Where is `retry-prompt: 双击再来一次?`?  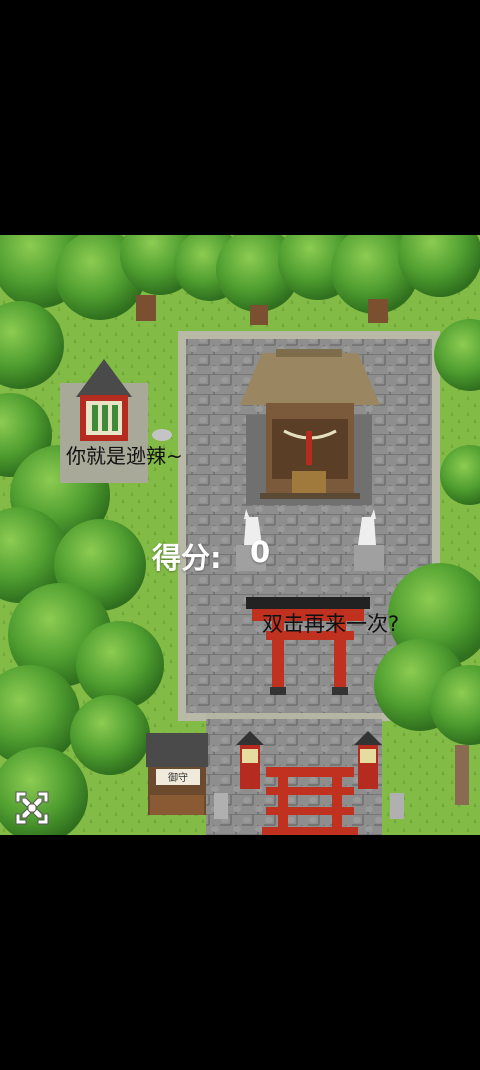
retry-prompt: 双击再来一次? is located at coordinates (330, 623).